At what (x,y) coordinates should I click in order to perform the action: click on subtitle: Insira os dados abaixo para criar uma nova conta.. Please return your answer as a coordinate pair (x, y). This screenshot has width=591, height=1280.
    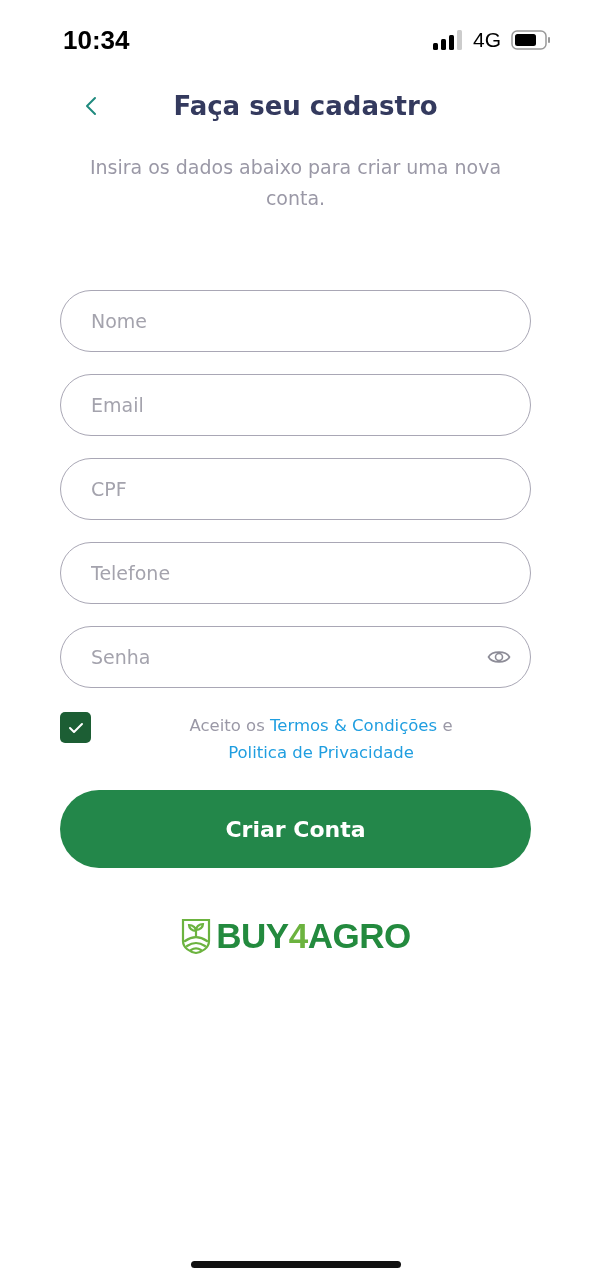
    Looking at the image, I should click on (295, 183).